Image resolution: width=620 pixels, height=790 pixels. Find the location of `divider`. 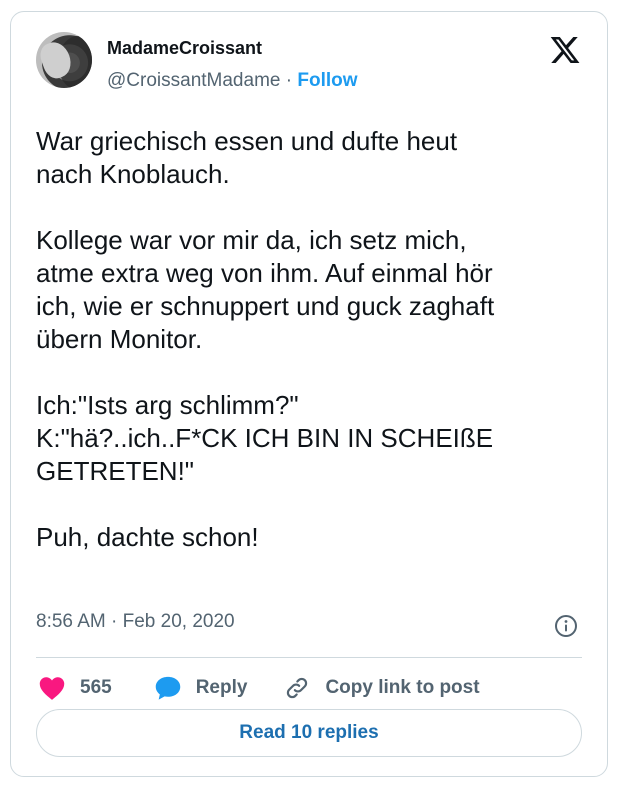

divider is located at coordinates (309, 657).